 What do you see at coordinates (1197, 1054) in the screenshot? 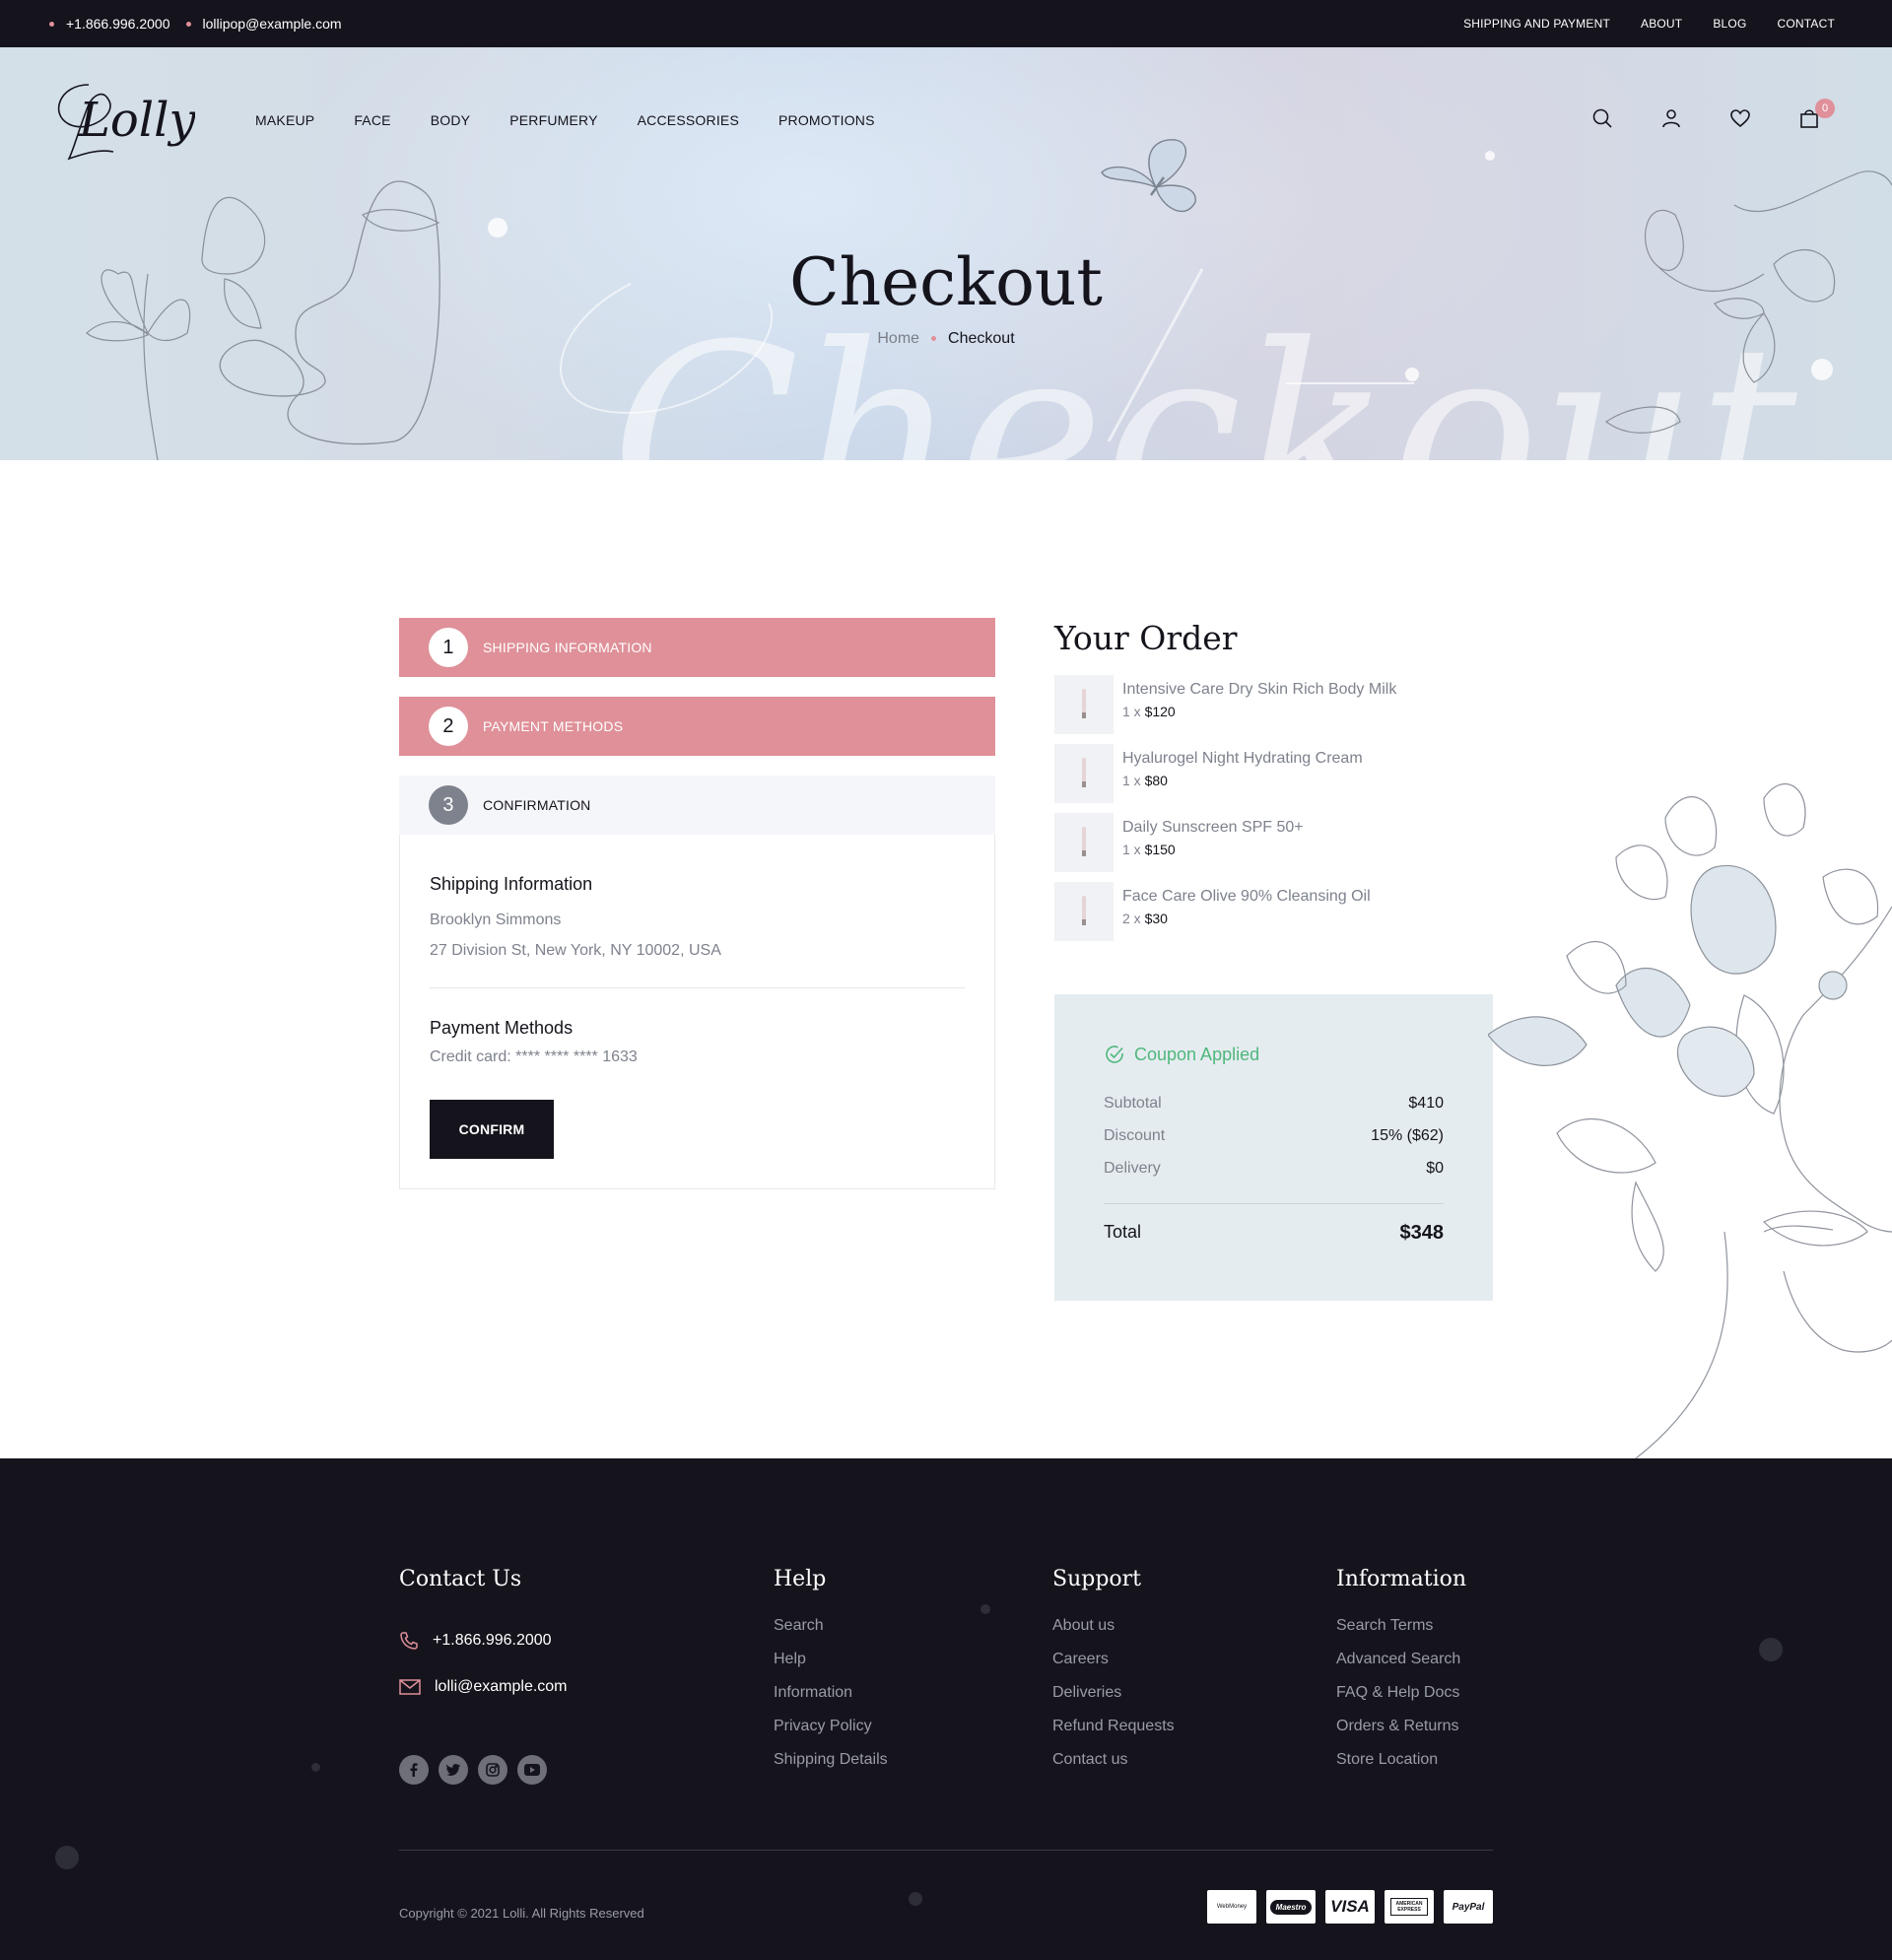
I see `coupon-label: Coupon Applied` at bounding box center [1197, 1054].